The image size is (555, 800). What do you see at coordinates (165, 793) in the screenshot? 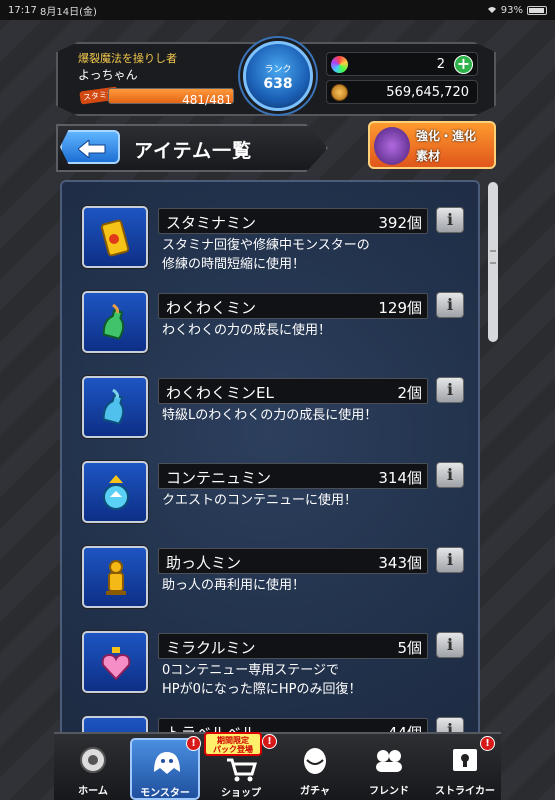
I see `tab-label: モンスター` at bounding box center [165, 793].